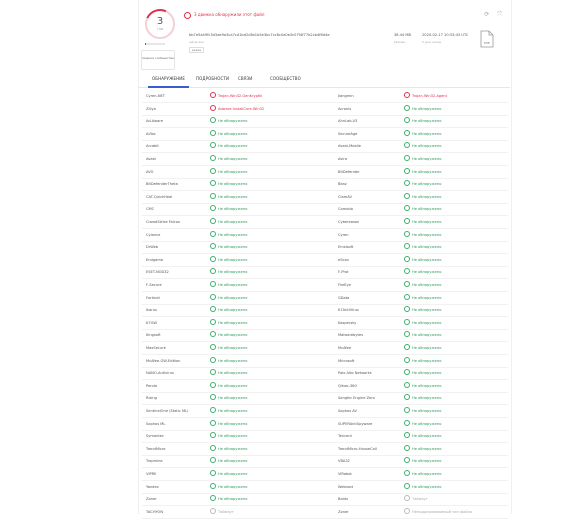 The height and width of the screenshot is (519, 576). I want to click on engine-name-text: Avast-Mobile, so click(349, 146).